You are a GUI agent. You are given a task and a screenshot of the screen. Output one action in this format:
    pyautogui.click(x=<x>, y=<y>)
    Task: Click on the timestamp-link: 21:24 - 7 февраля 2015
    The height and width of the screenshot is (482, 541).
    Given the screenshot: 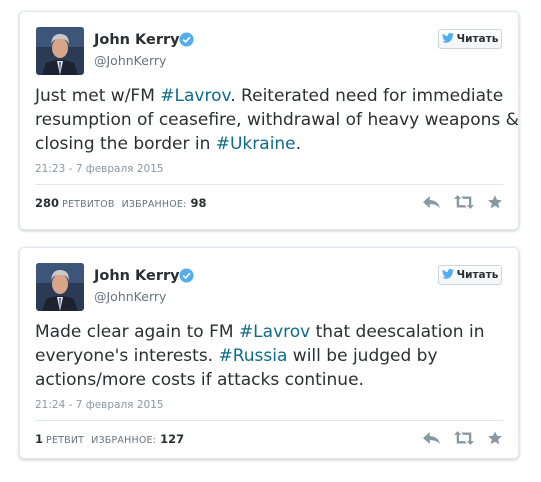 What is the action you would take?
    pyautogui.click(x=99, y=405)
    